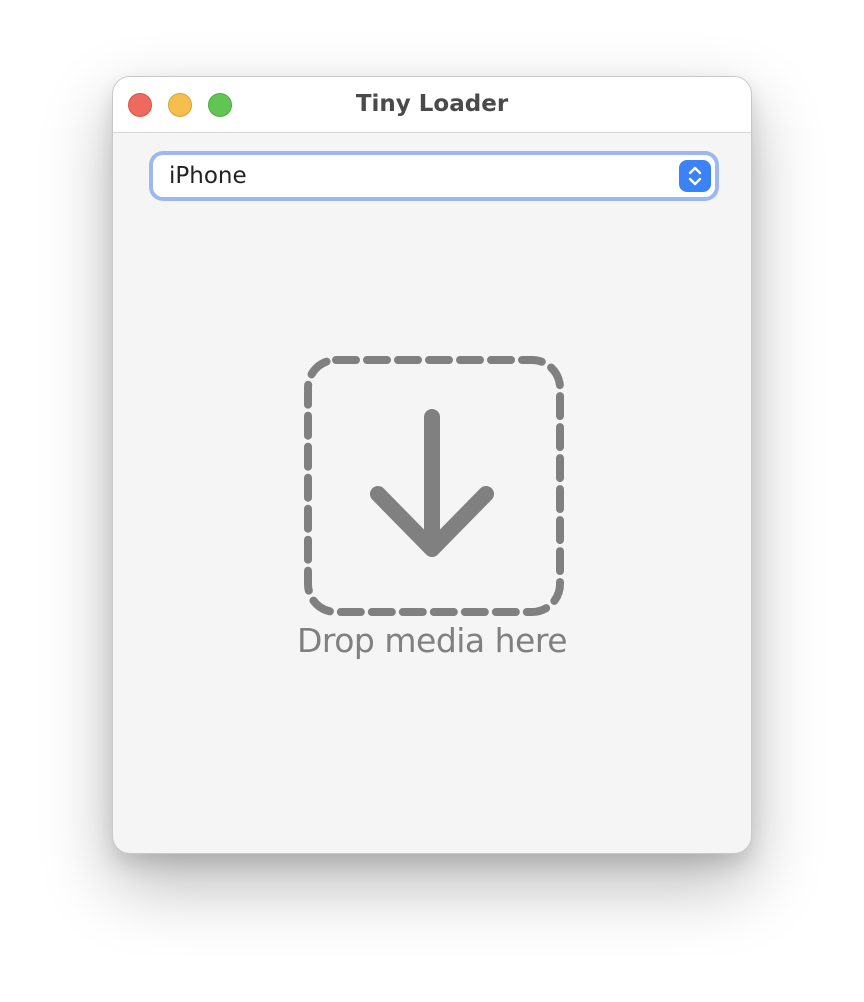  I want to click on device-select-field: iPhone, so click(434, 176).